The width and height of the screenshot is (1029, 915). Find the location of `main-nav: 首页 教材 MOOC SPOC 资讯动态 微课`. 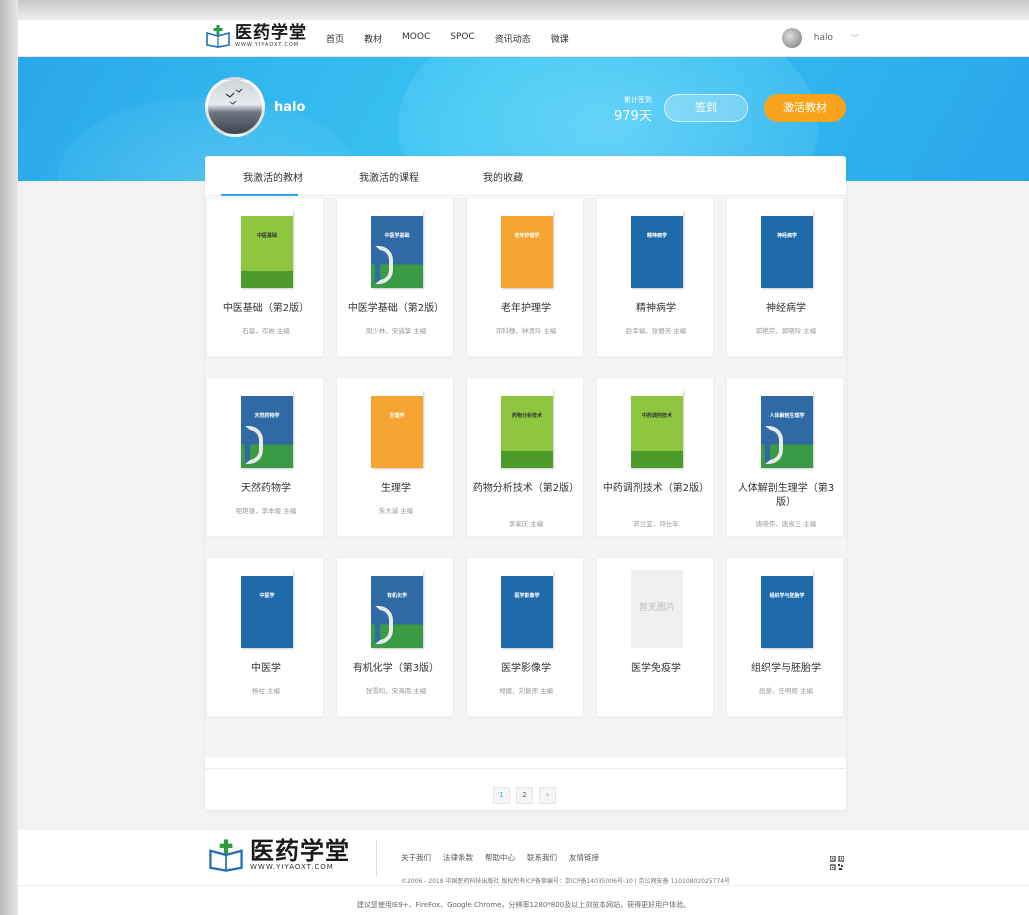

main-nav: 首页 教材 MOOC SPOC 资讯动态 微课 is located at coordinates (457, 38).